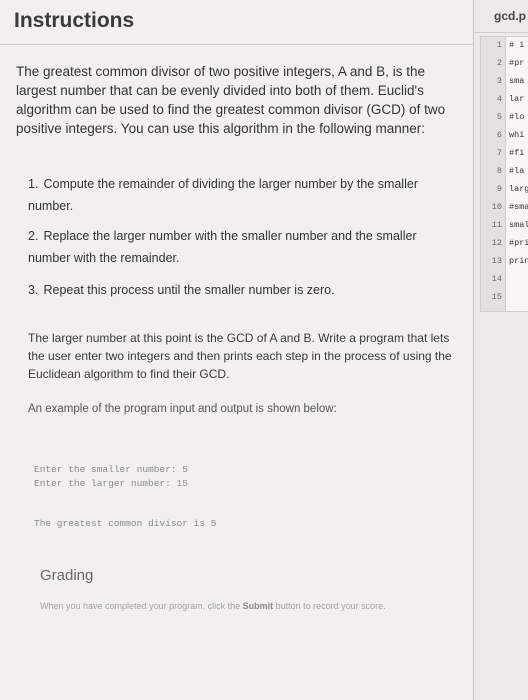 The width and height of the screenshot is (528, 700). I want to click on line-code: whi, so click(517, 135).